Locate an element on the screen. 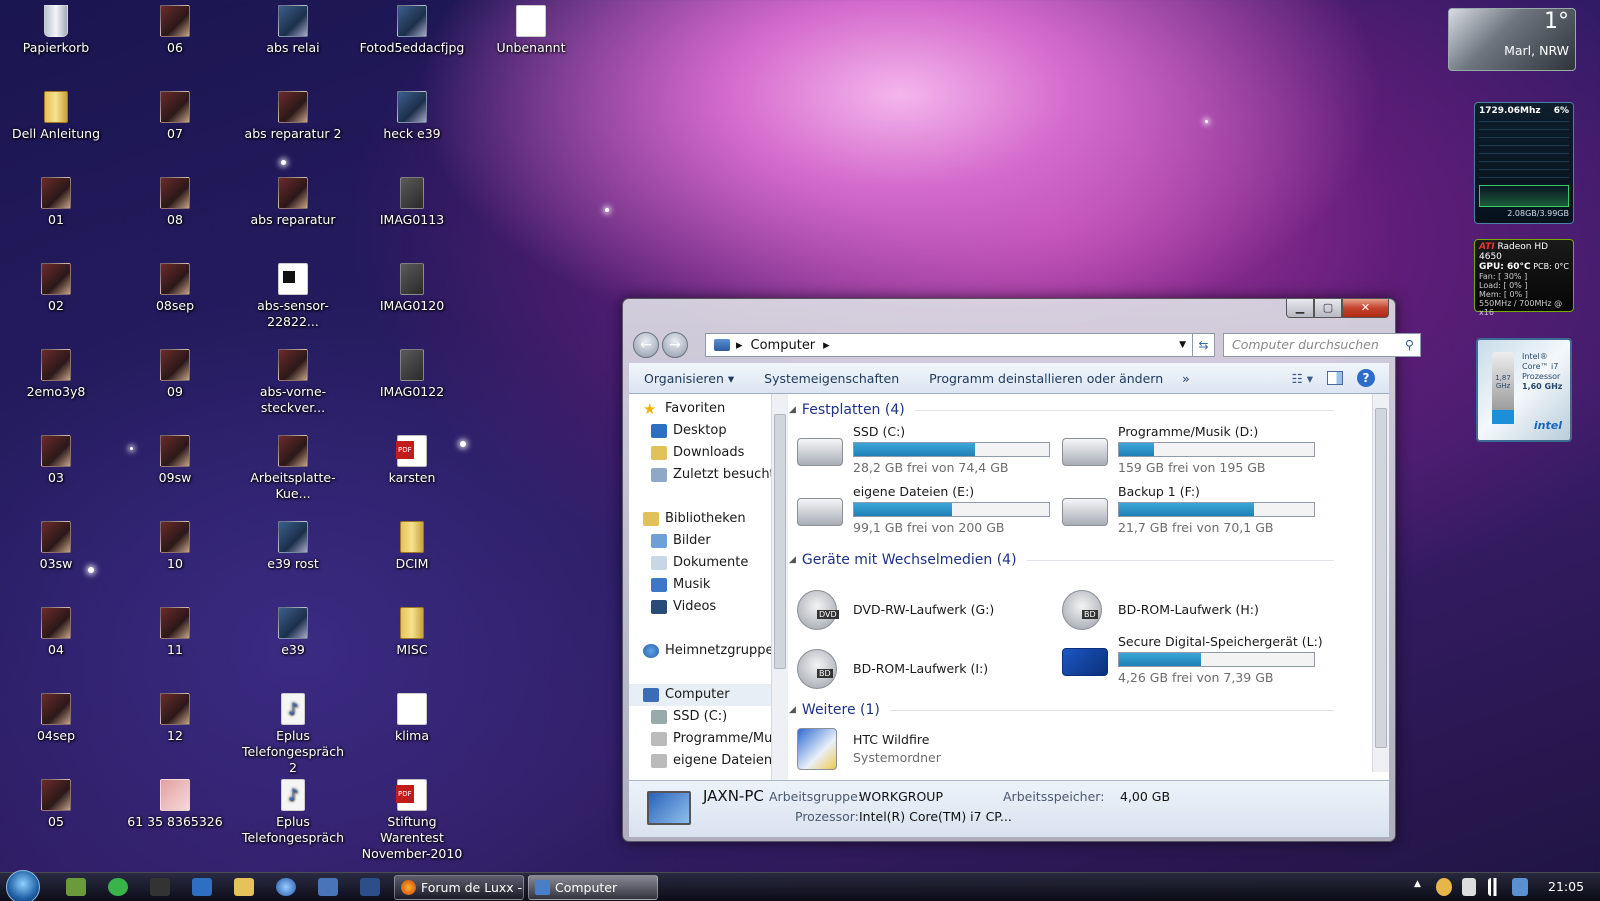 This screenshot has width=1600, height=901. desktop-icon: 03 is located at coordinates (56, 460).